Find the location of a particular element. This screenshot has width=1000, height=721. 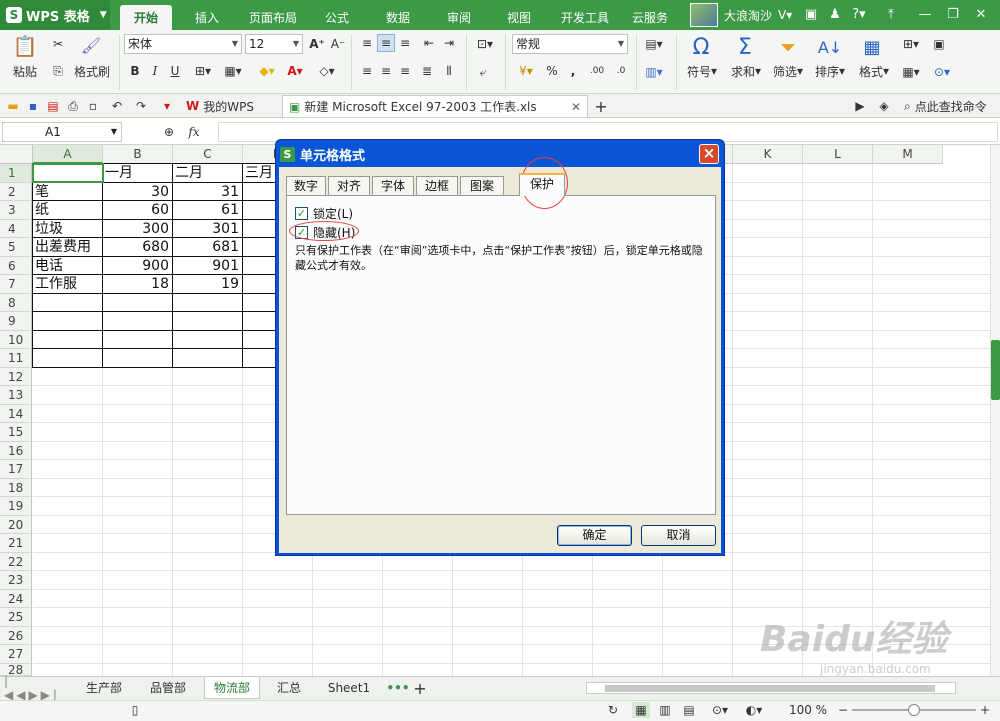

symbol-icon: Ω is located at coordinates (701, 47).